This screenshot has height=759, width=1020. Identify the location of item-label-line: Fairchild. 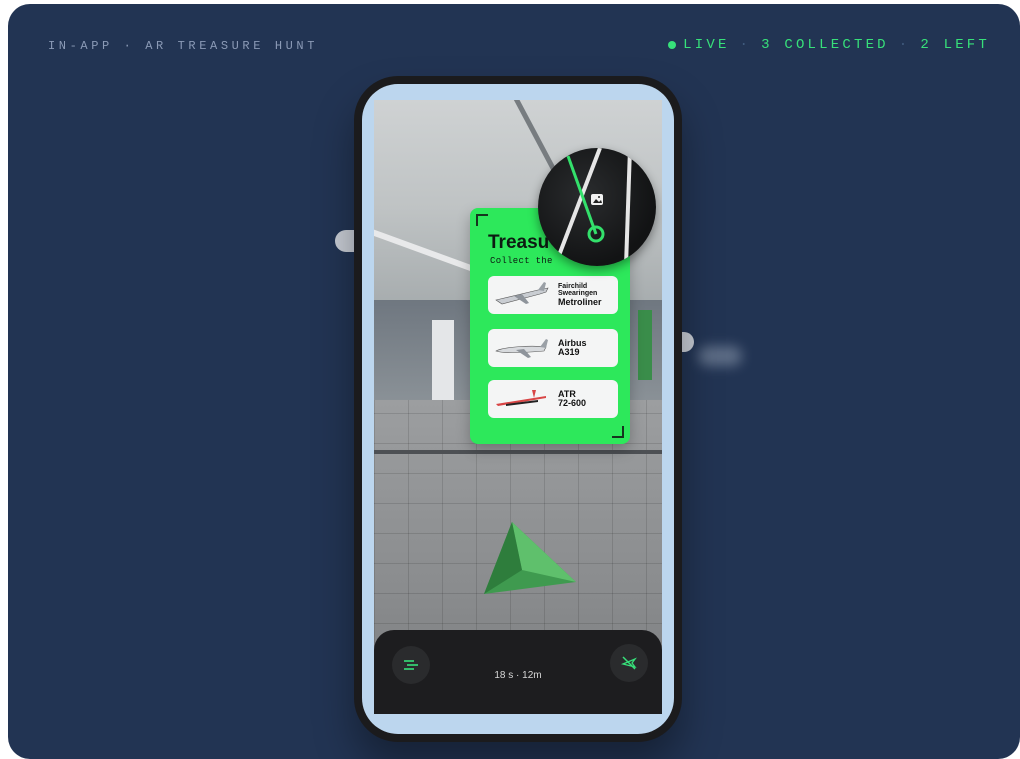
(573, 286).